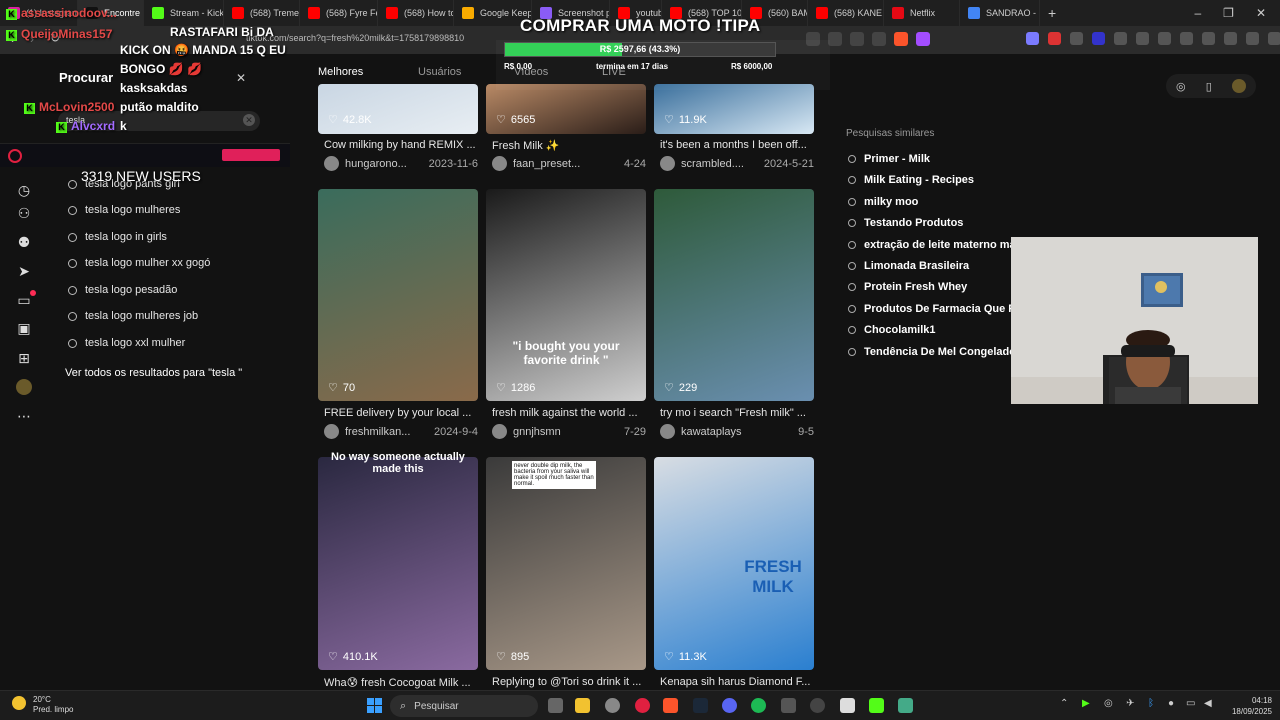 The width and height of the screenshot is (1280, 720). Describe the element at coordinates (126, 343) in the screenshot. I see `search-suggestion: tesla logo xxl mulher` at that location.